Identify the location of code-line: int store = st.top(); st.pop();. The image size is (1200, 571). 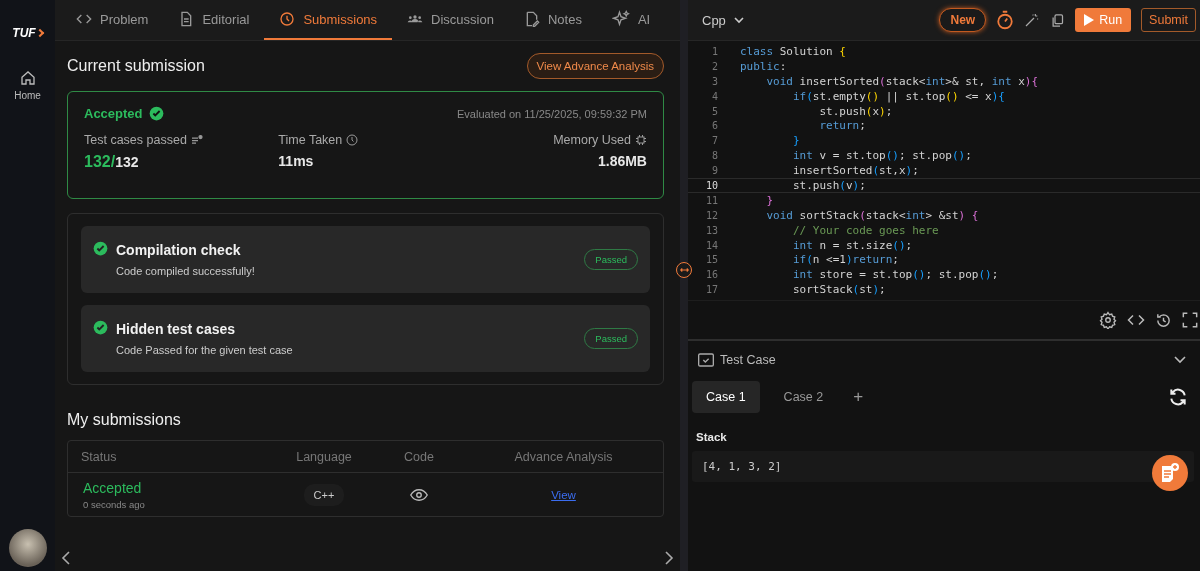
(895, 275).